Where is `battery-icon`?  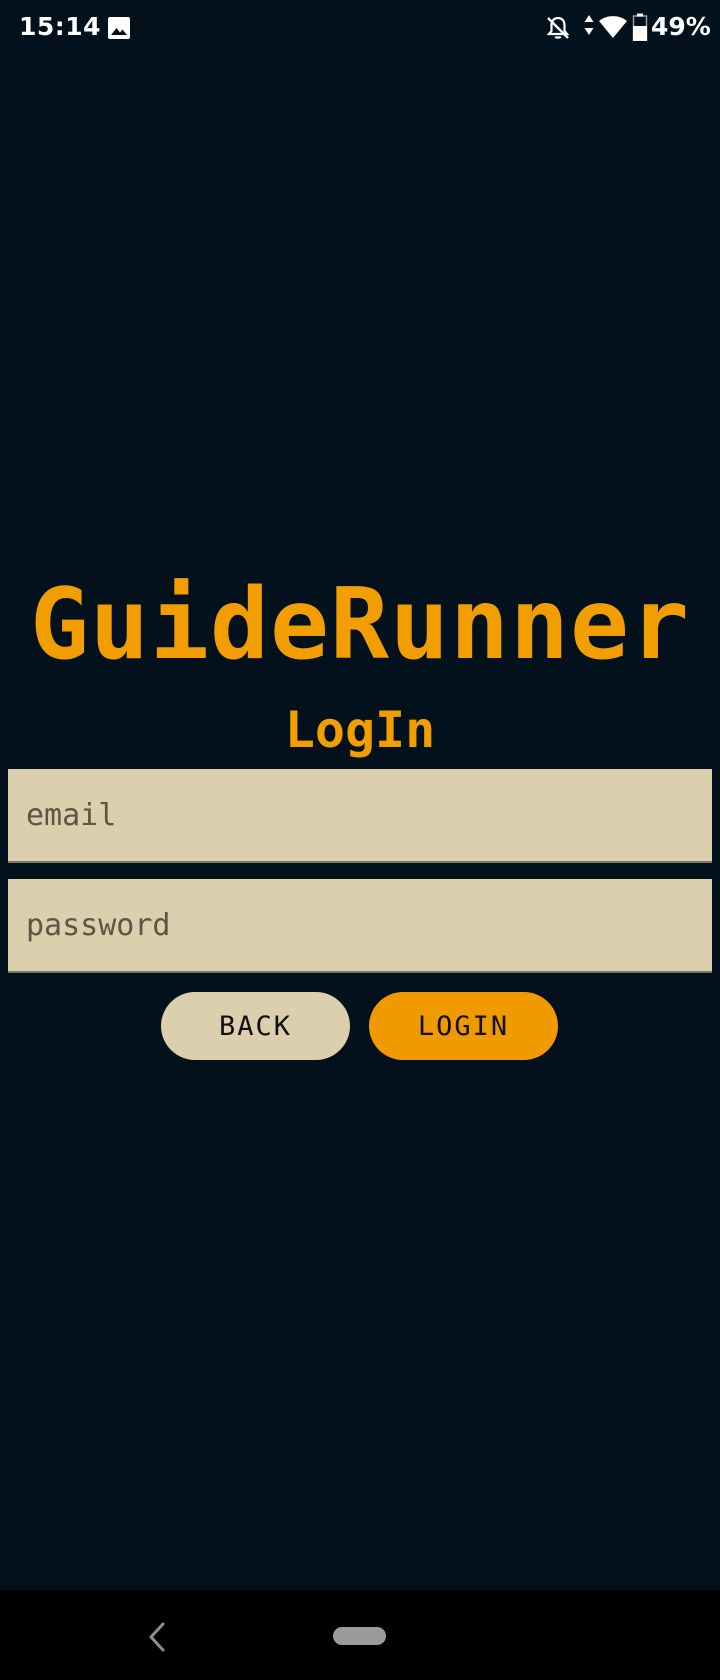
battery-icon is located at coordinates (640, 27).